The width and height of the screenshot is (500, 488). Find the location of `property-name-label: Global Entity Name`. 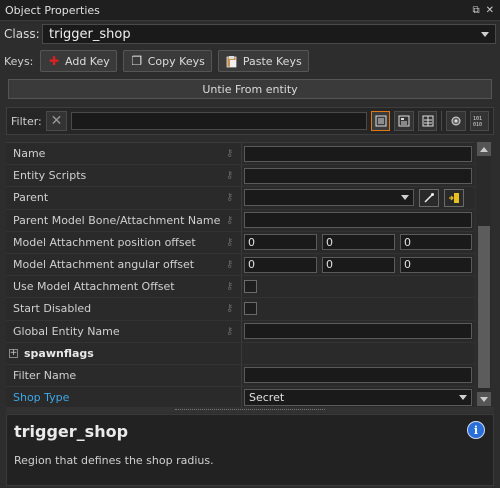

property-name-label: Global Entity Name is located at coordinates (66, 331).